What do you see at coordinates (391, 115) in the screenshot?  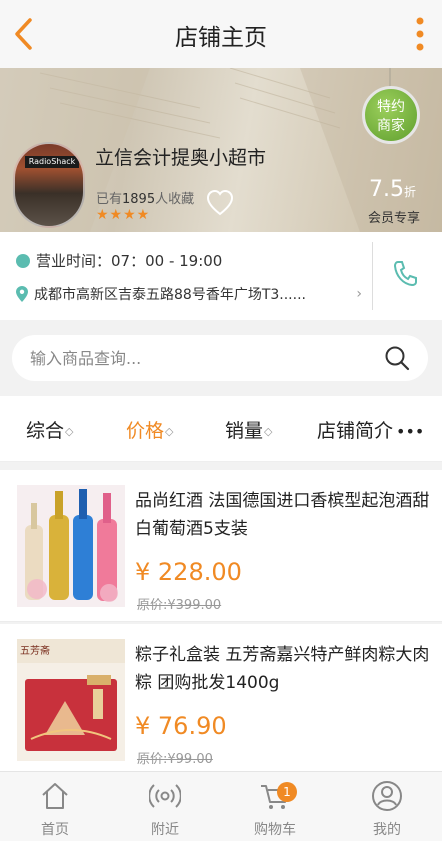 I see `special-merchant-badge: 特约 商家` at bounding box center [391, 115].